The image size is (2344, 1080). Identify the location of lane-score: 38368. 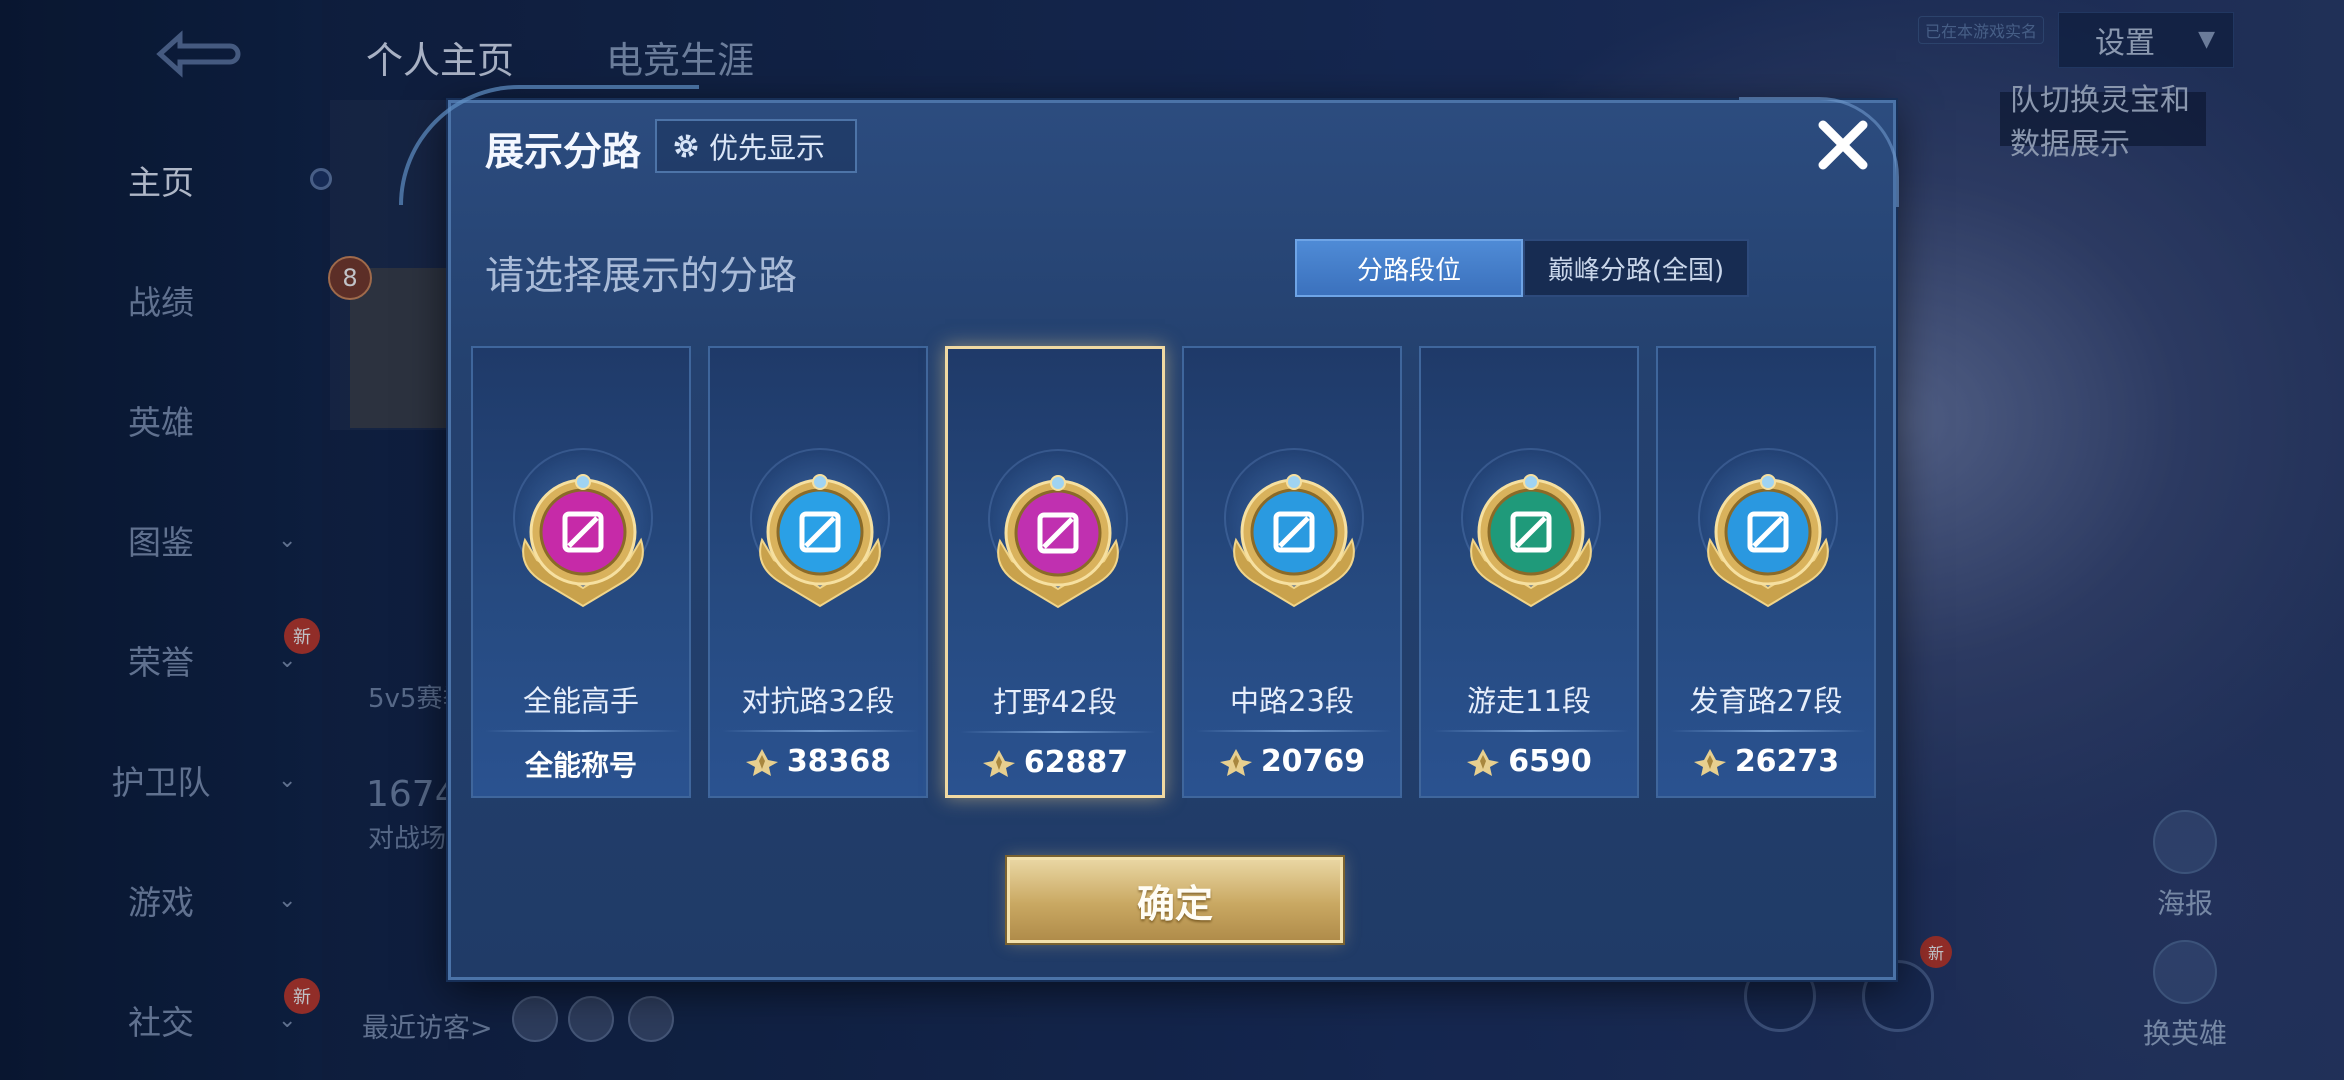
(818, 761).